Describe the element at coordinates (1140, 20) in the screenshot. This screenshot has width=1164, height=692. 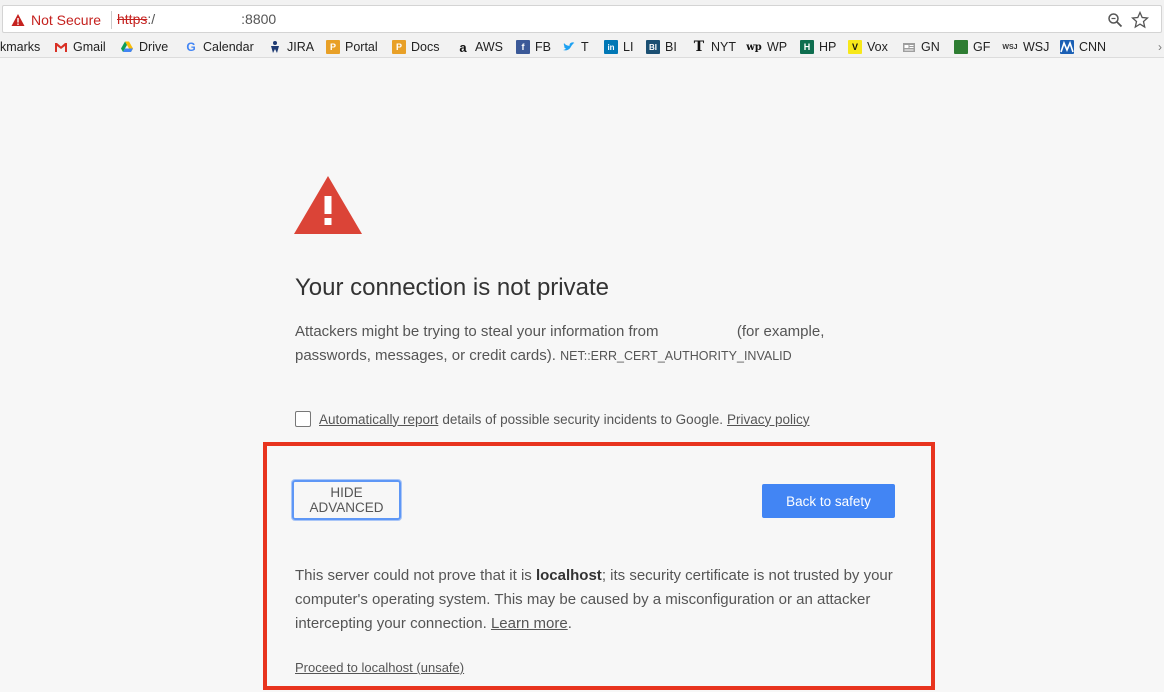
I see `bookmark-star-icon` at that location.